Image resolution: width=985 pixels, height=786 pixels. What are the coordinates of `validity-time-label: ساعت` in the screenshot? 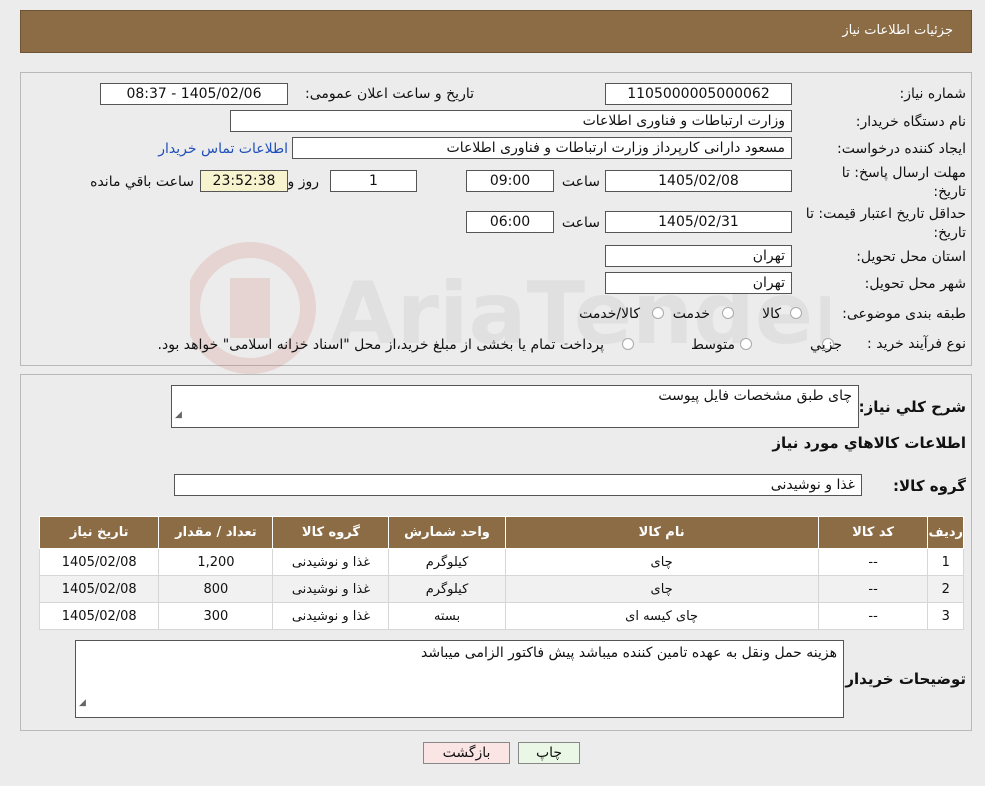 It's located at (580, 223).